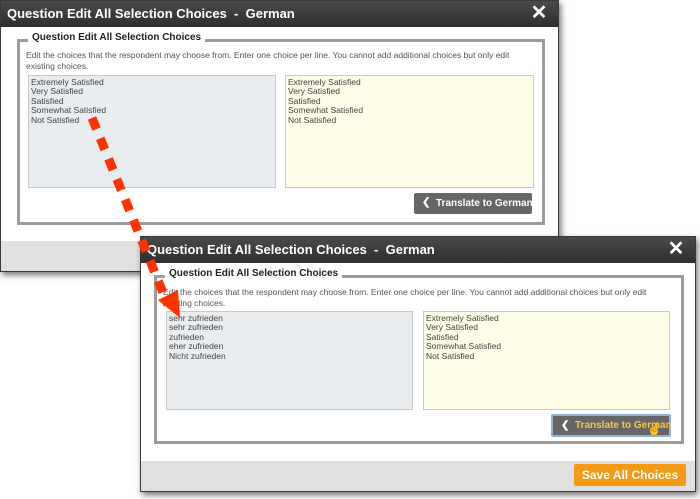  Describe the element at coordinates (484, 203) in the screenshot. I see `translate-button-label: Translate to German` at that location.